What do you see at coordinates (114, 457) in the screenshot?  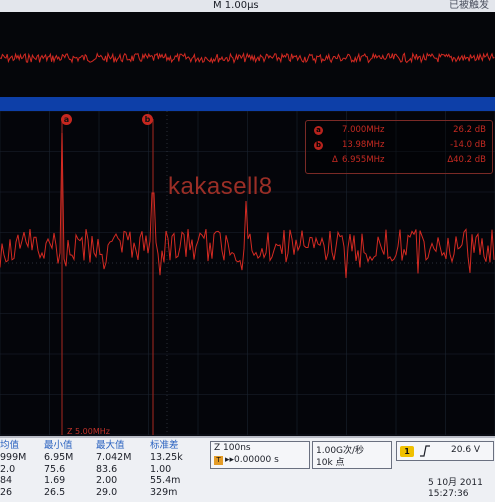 I see `meas-value: 7.042M` at bounding box center [114, 457].